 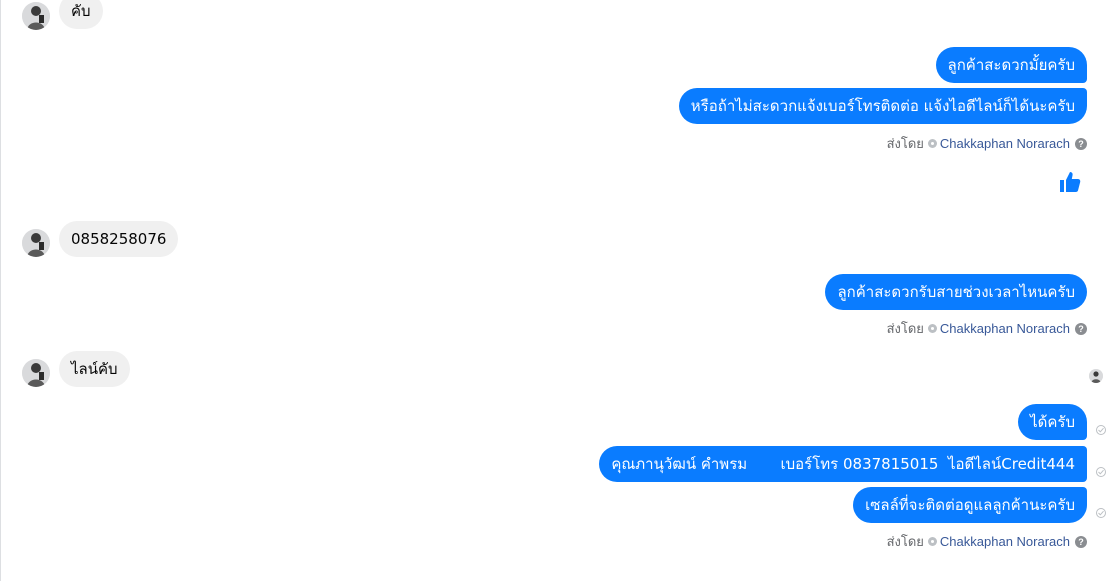 What do you see at coordinates (0, 290) in the screenshot?
I see `panel-left-border` at bounding box center [0, 290].